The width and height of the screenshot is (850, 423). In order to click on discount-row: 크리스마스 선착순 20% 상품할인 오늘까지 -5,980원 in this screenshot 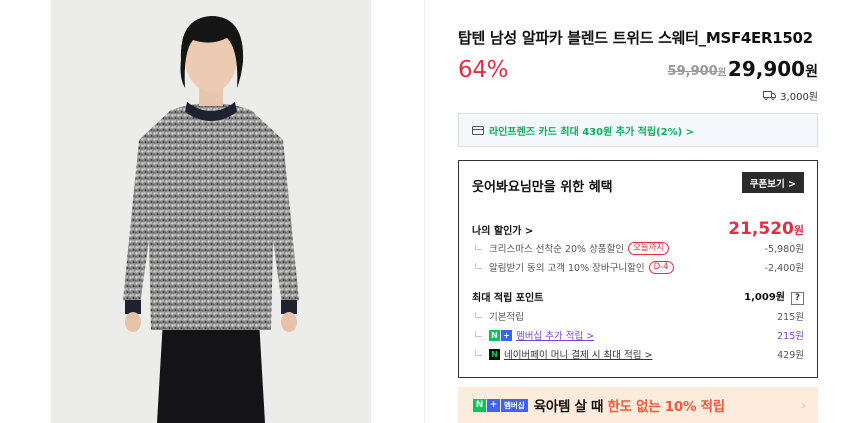, I will do `click(638, 248)`.